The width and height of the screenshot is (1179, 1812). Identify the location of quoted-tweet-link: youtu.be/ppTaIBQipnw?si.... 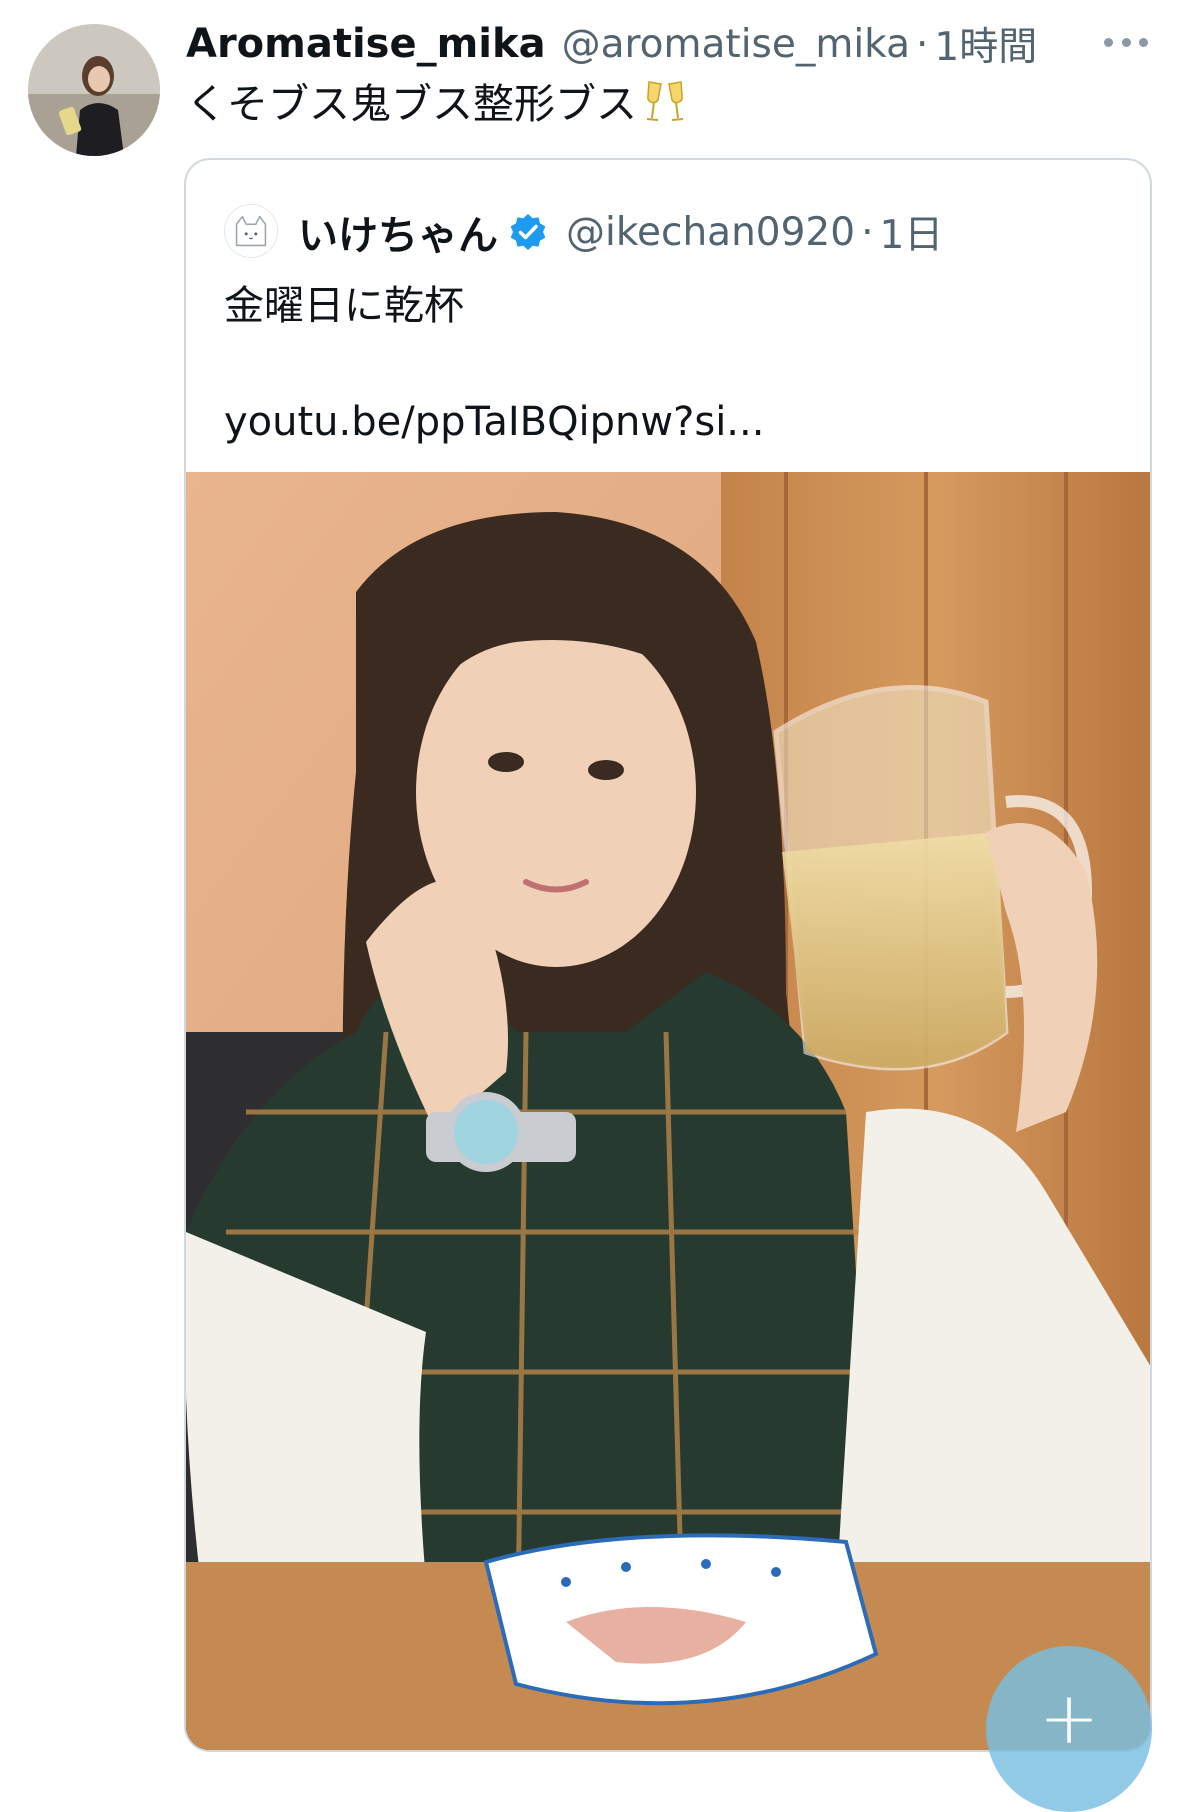
(494, 422).